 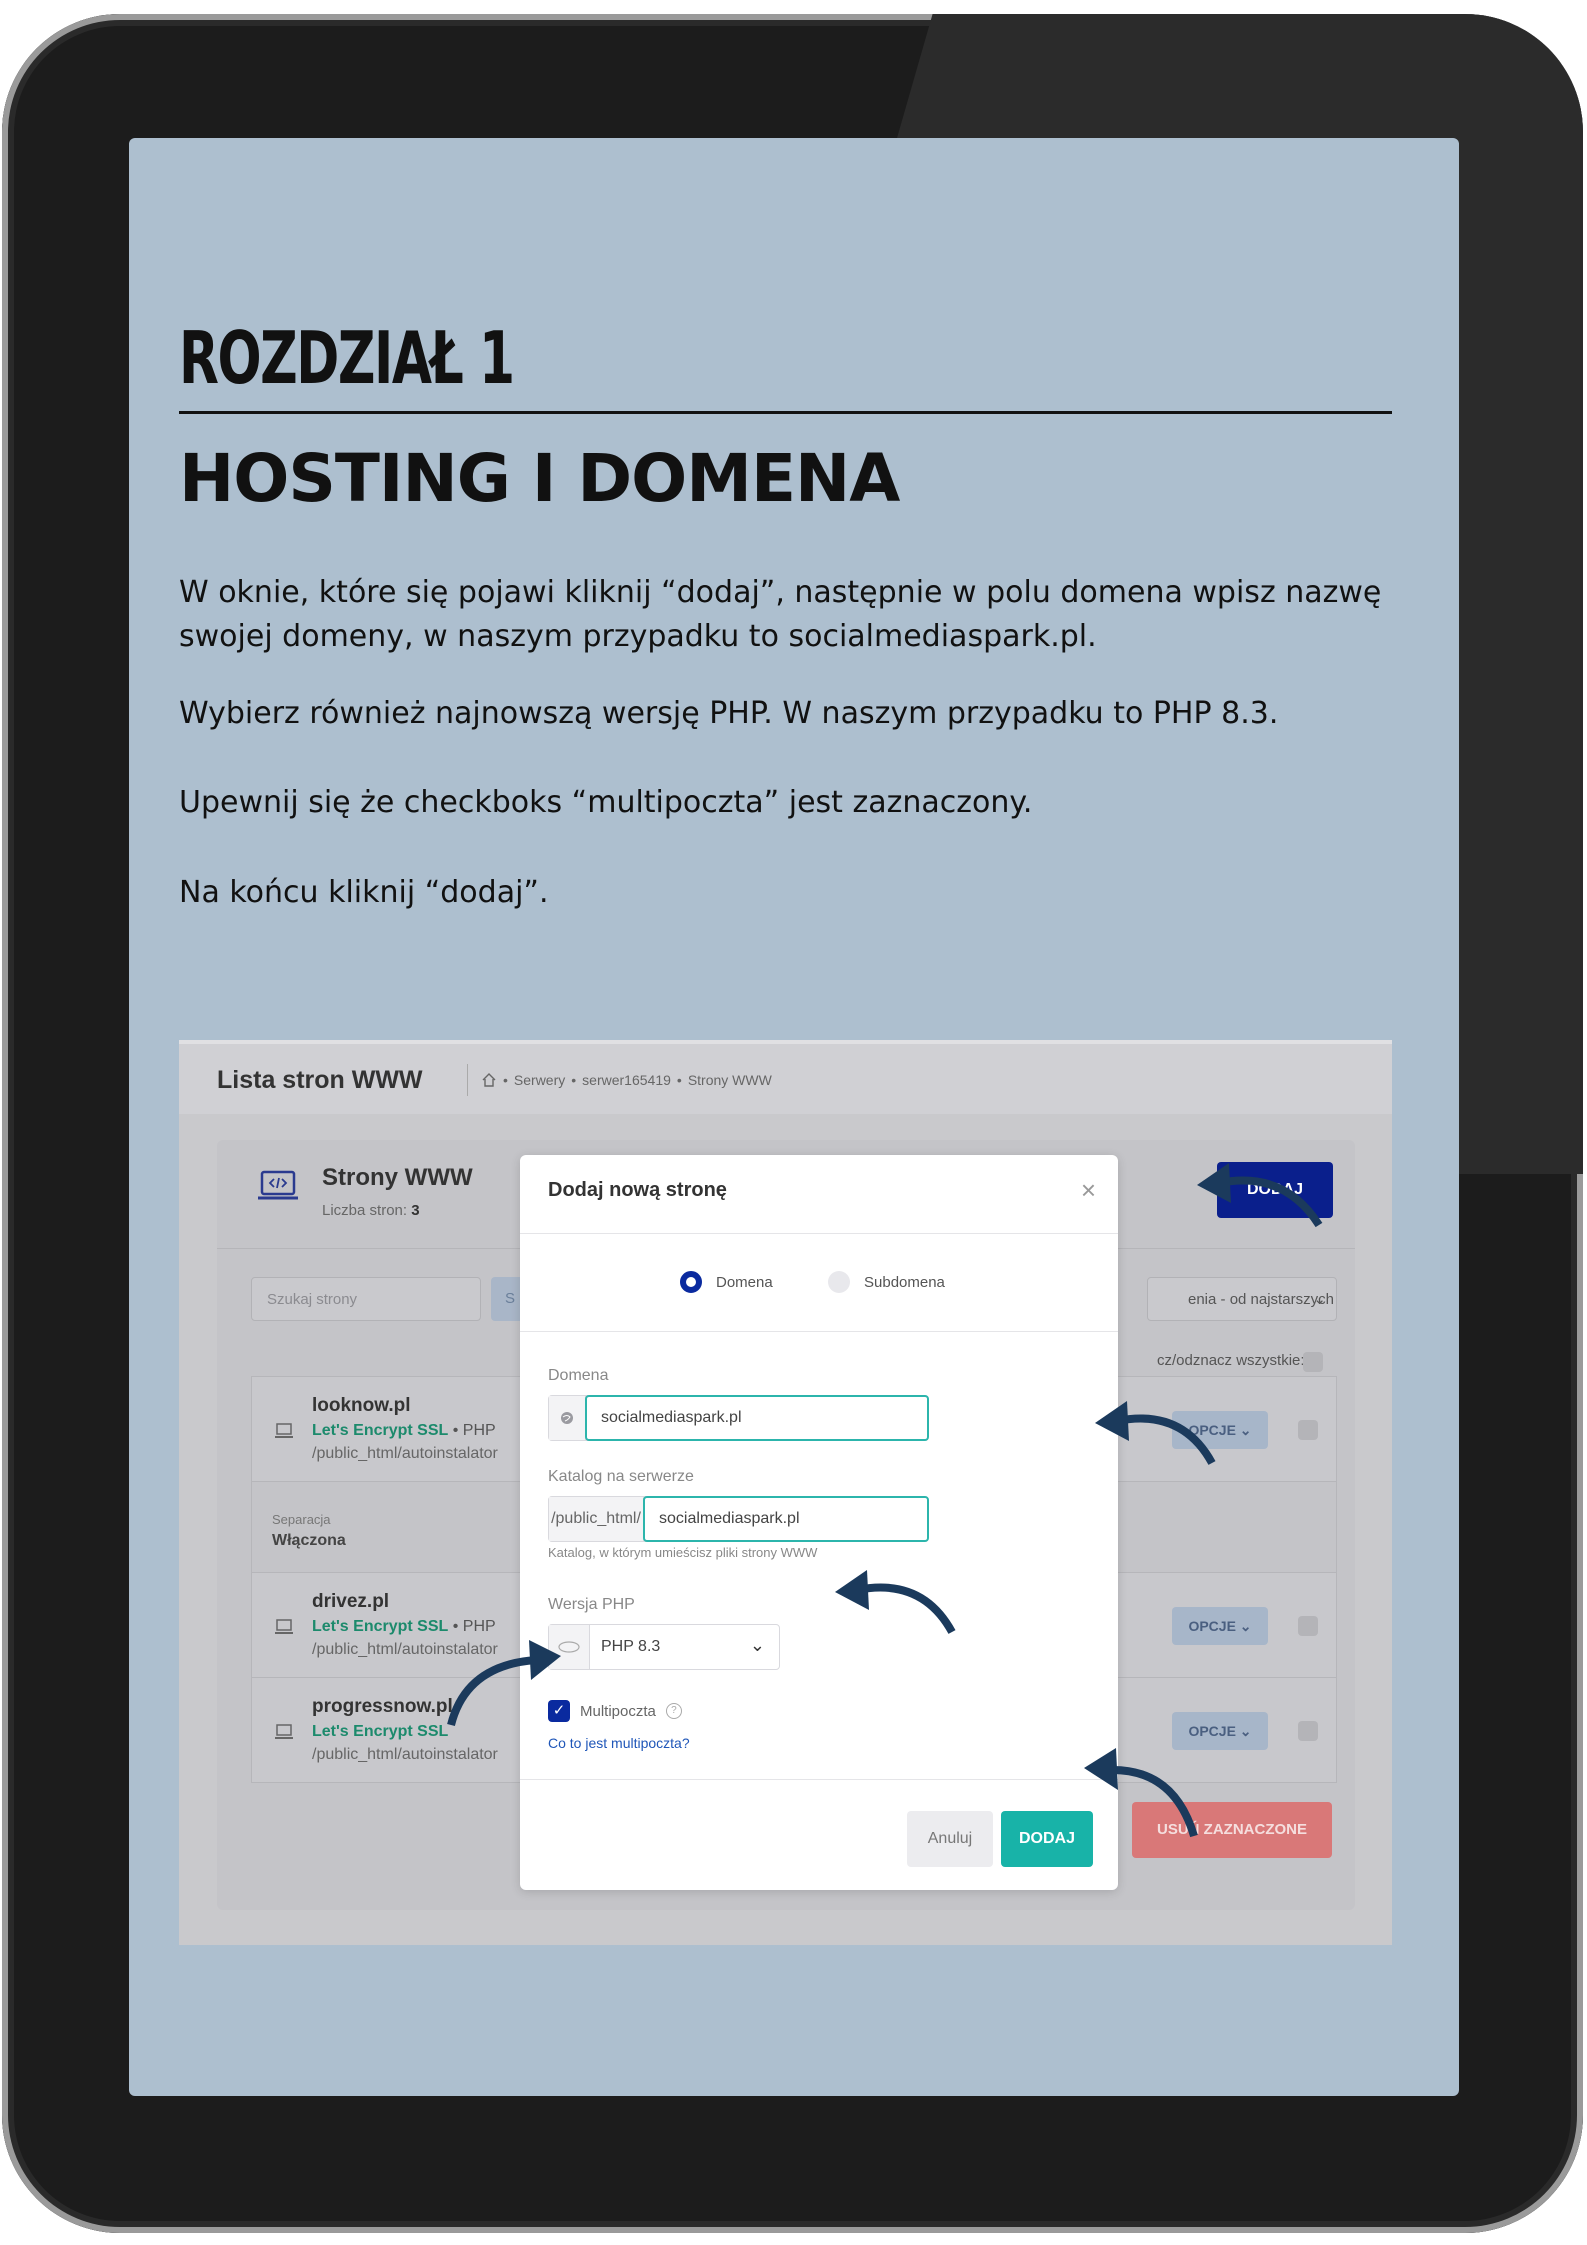 I want to click on site-ssl: Let's Encrypt SSL, so click(x=380, y=1731).